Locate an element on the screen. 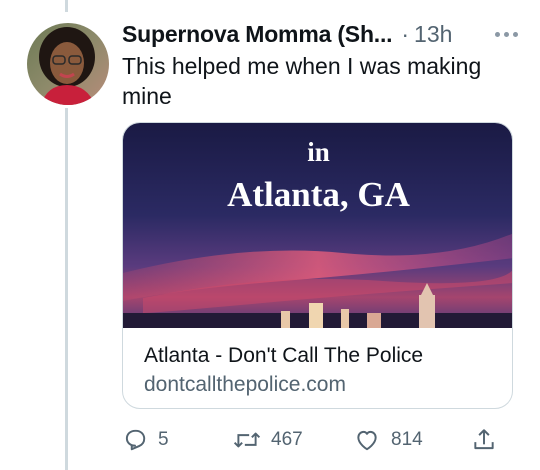  like-button: 814 is located at coordinates (388, 440).